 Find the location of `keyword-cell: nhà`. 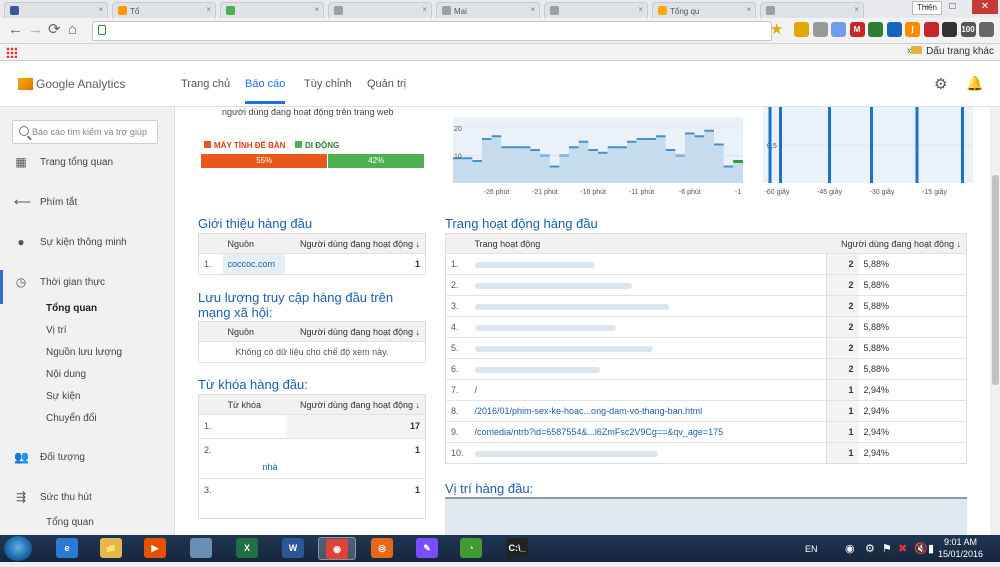

keyword-cell: nhà is located at coordinates (254, 458).